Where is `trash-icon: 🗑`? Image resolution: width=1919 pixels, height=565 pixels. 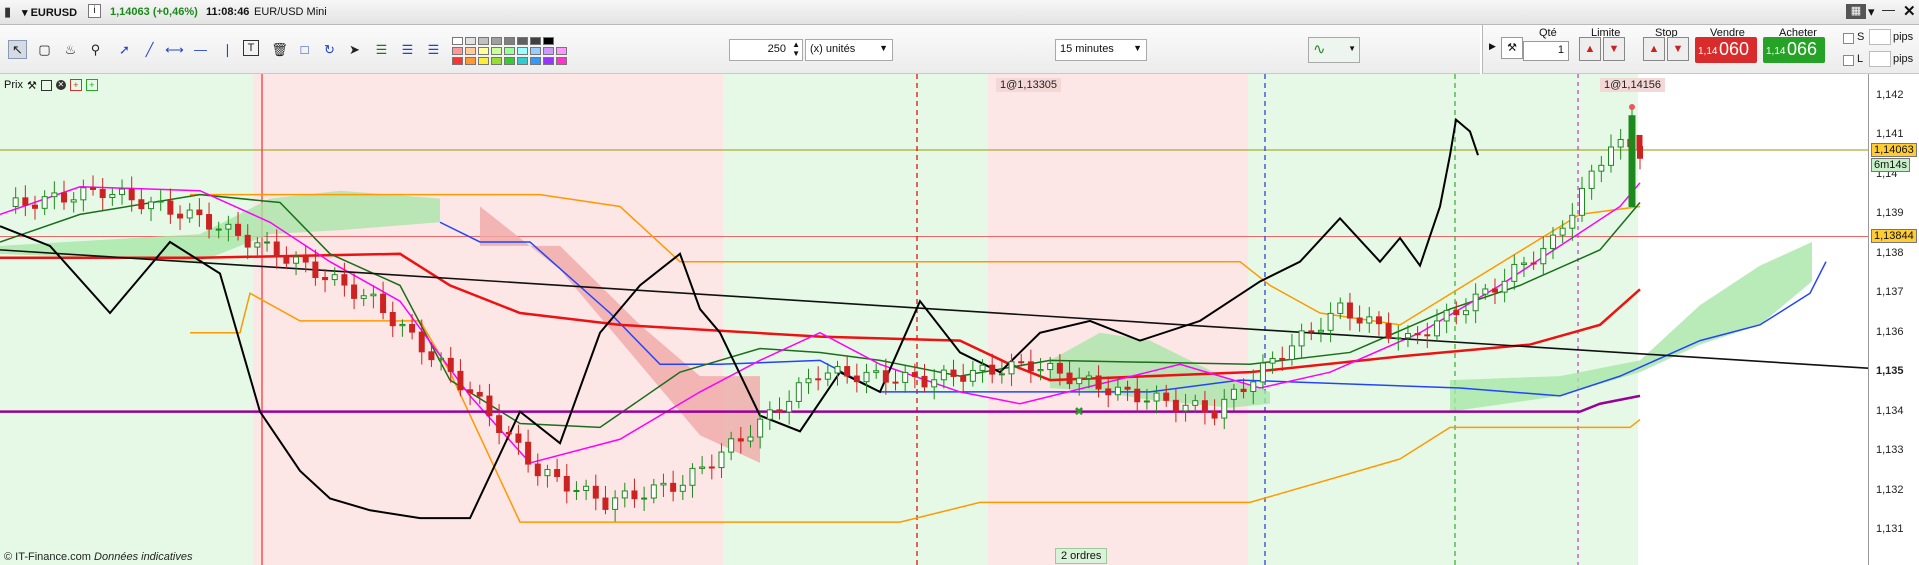 trash-icon: 🗑 is located at coordinates (279, 49).